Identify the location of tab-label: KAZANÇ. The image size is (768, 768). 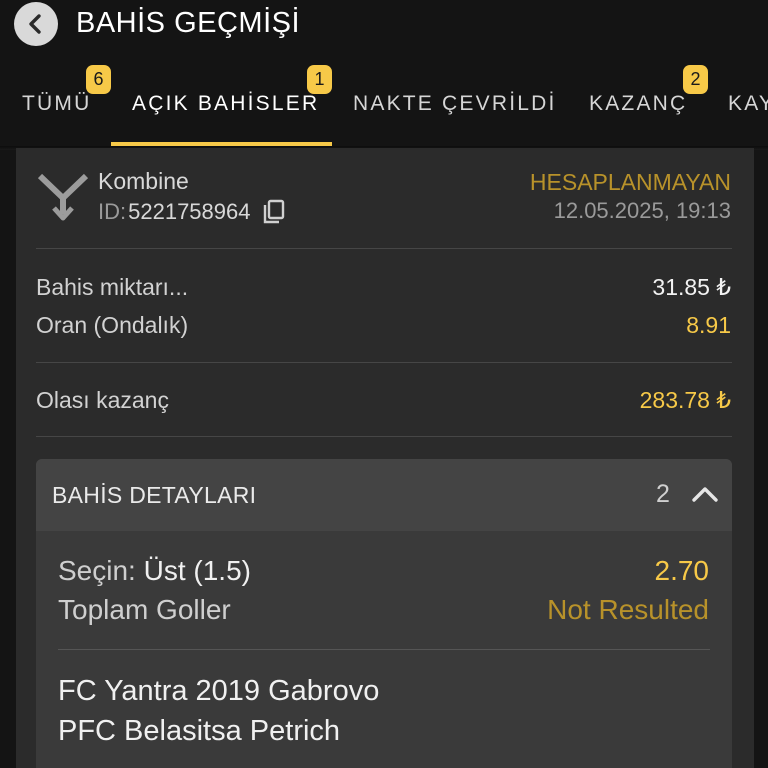
(638, 103).